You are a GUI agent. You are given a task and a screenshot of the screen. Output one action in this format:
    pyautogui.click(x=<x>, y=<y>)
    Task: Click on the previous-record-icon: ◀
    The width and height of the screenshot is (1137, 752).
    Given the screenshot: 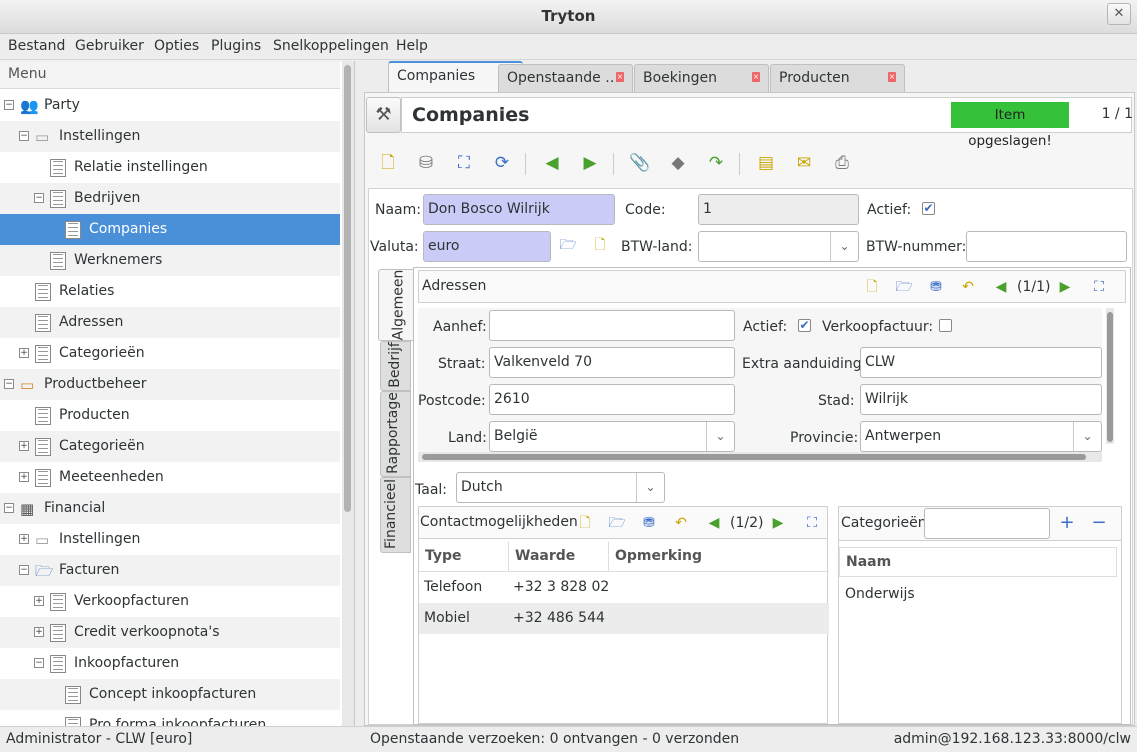 What is the action you would take?
    pyautogui.click(x=552, y=164)
    